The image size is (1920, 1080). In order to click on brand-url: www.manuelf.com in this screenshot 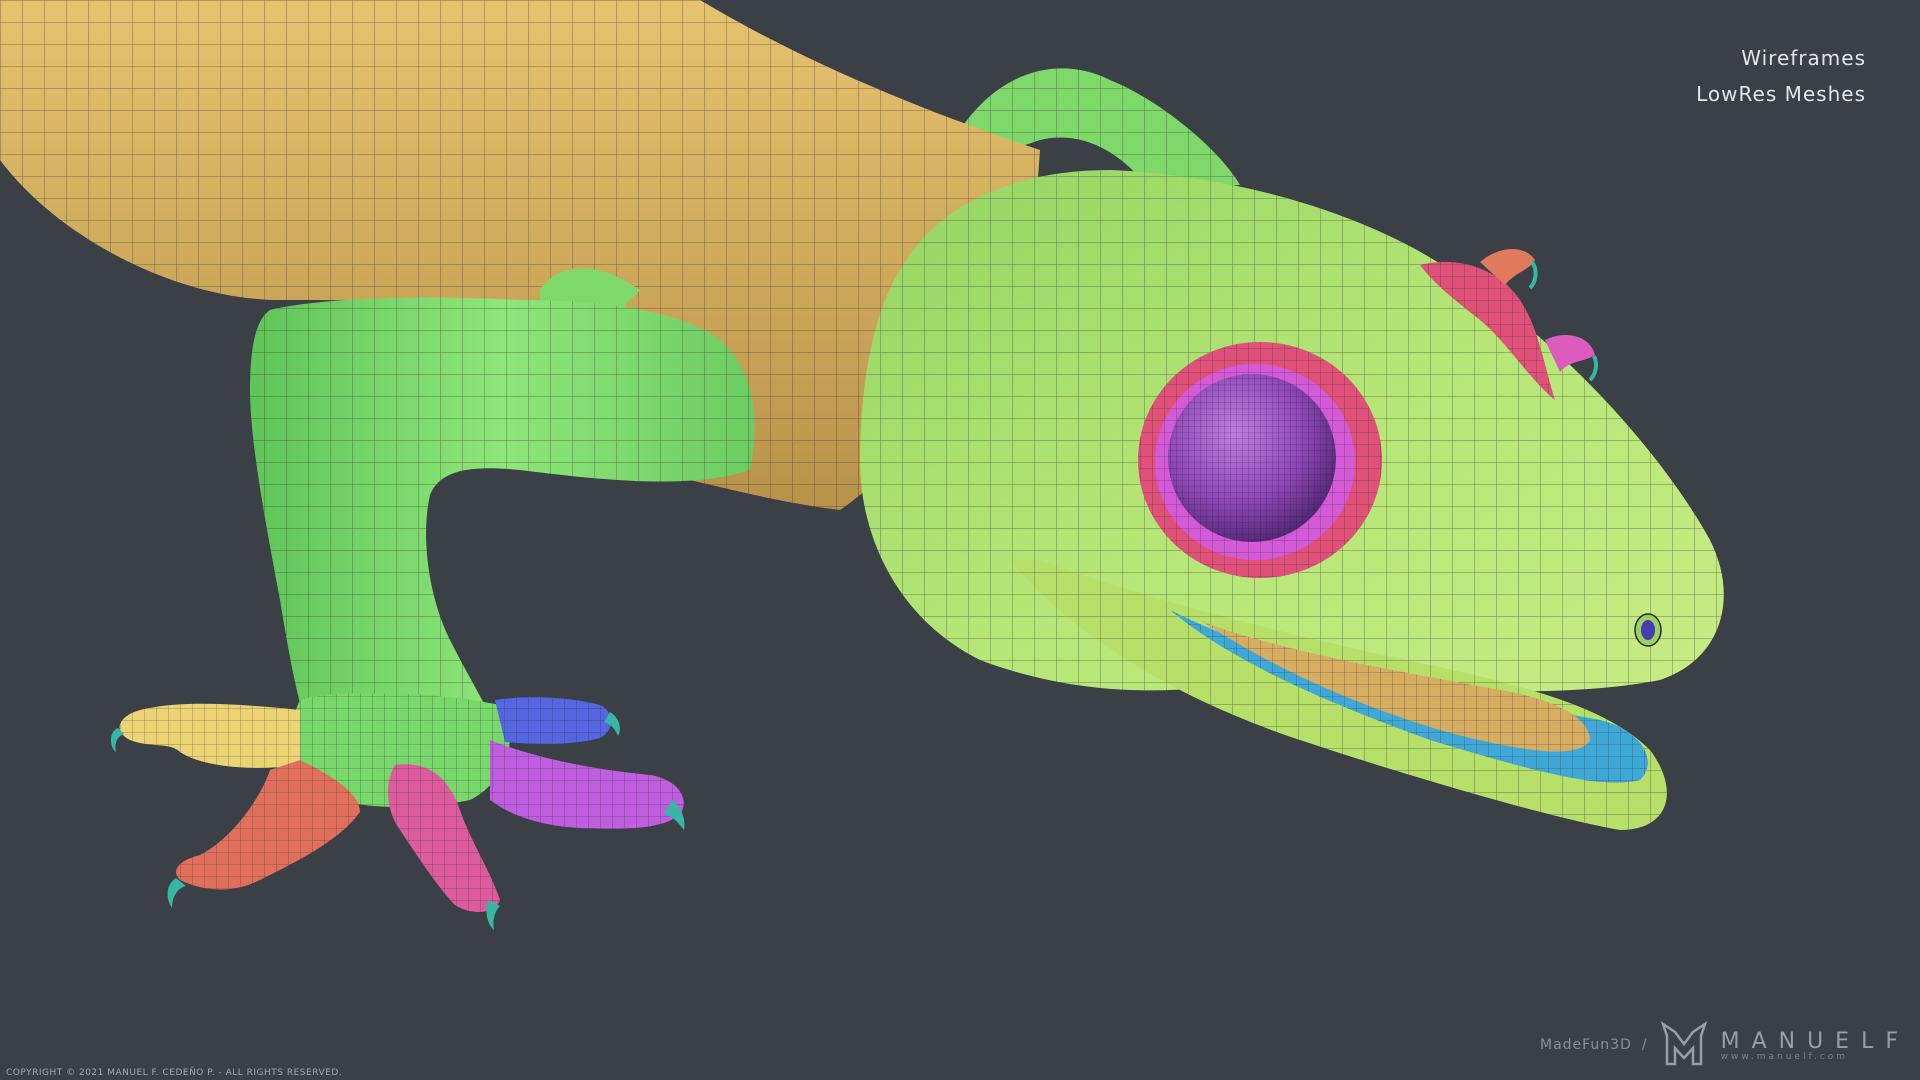, I will do `click(1784, 1056)`.